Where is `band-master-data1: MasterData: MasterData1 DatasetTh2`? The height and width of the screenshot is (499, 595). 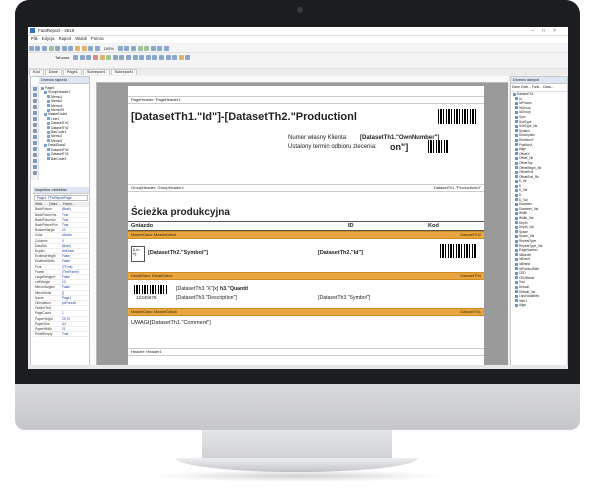 band-master-data1: MasterData: MasterData1 DatasetTh2 is located at coordinates (306, 235).